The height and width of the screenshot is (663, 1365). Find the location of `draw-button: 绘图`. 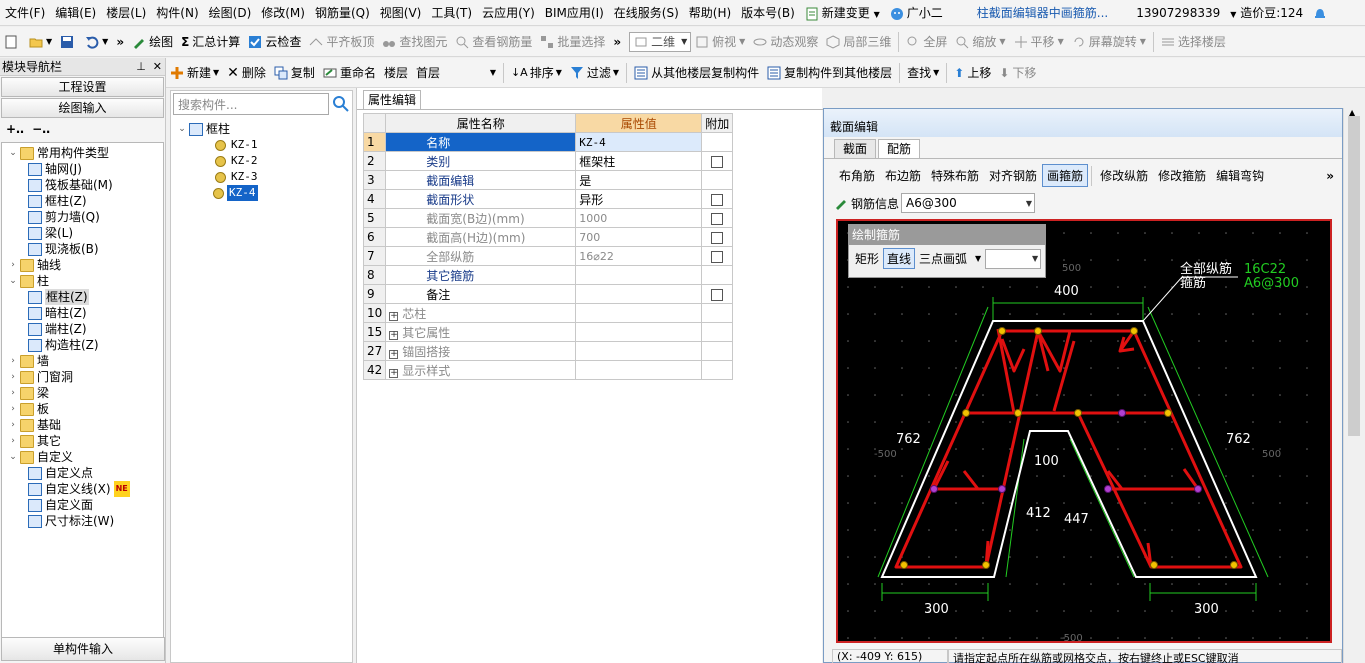

draw-button: 绘图 is located at coordinates (152, 42).